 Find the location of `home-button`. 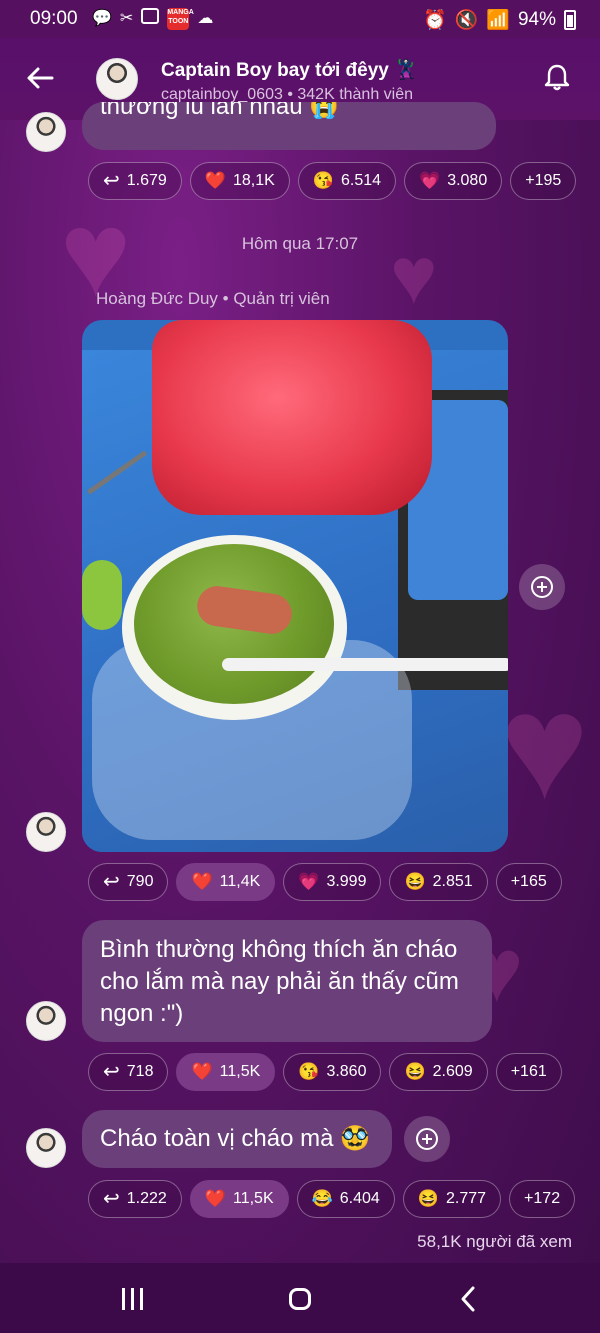

home-button is located at coordinates (300, 1299).